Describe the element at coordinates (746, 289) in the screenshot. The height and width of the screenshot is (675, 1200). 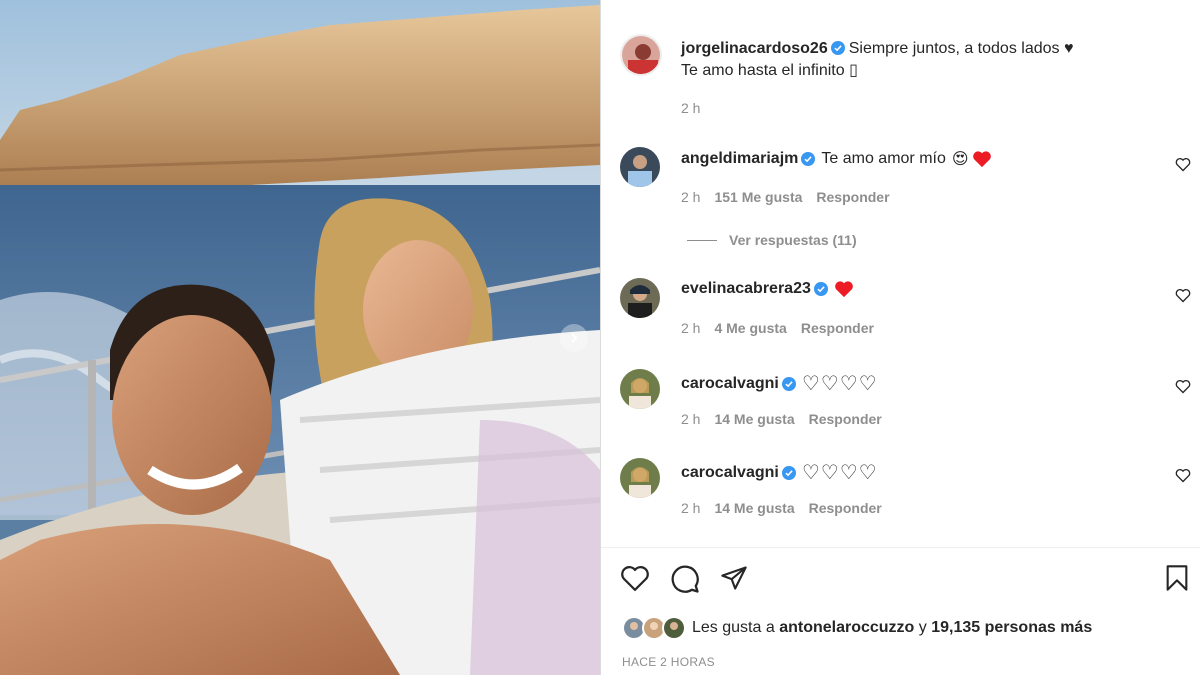
I see `commenter-username: evelinacabrera23` at that location.